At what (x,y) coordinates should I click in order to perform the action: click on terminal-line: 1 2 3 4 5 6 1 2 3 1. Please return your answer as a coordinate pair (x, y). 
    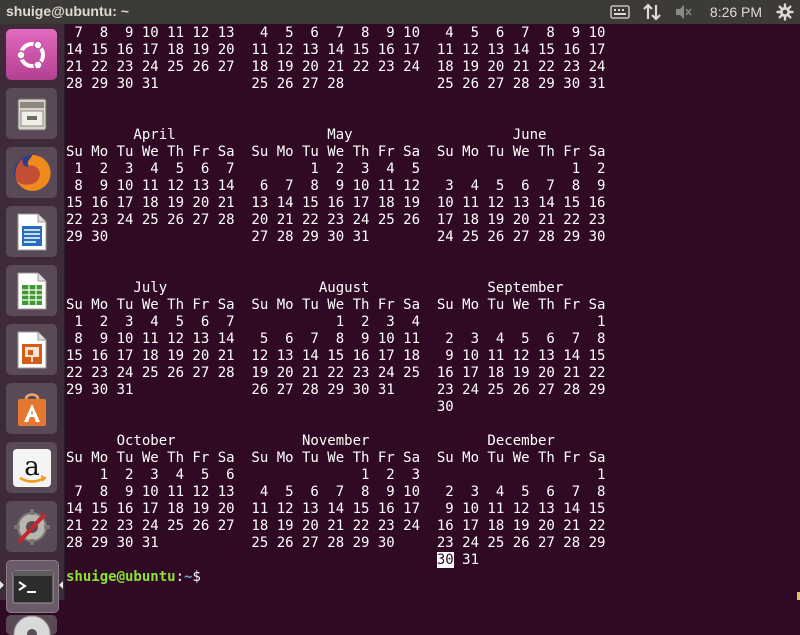
    Looking at the image, I should click on (352, 475).